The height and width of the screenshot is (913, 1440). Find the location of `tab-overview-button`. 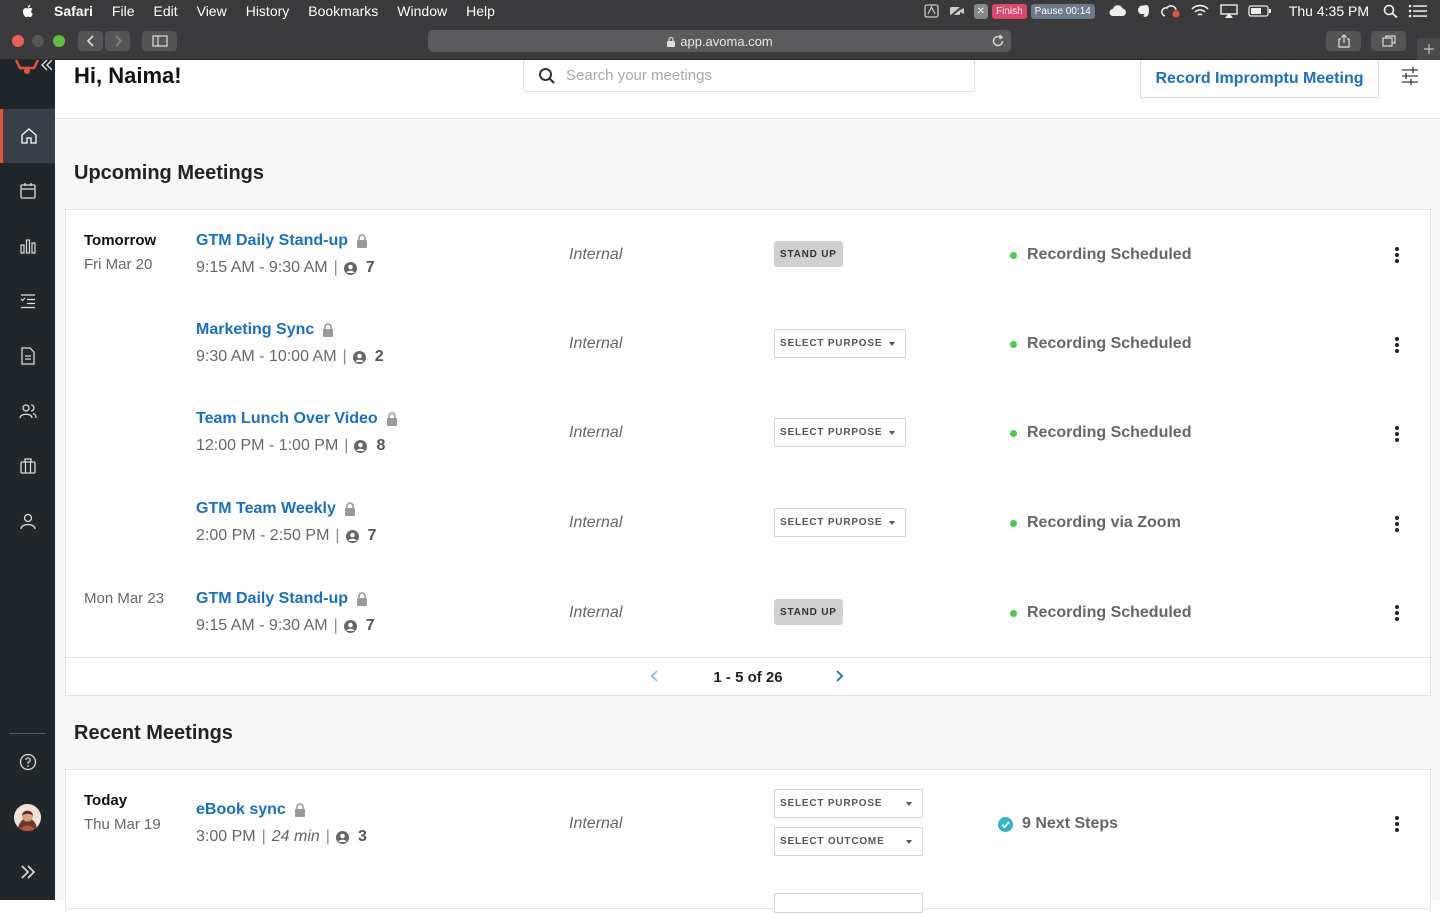

tab-overview-button is located at coordinates (1388, 41).